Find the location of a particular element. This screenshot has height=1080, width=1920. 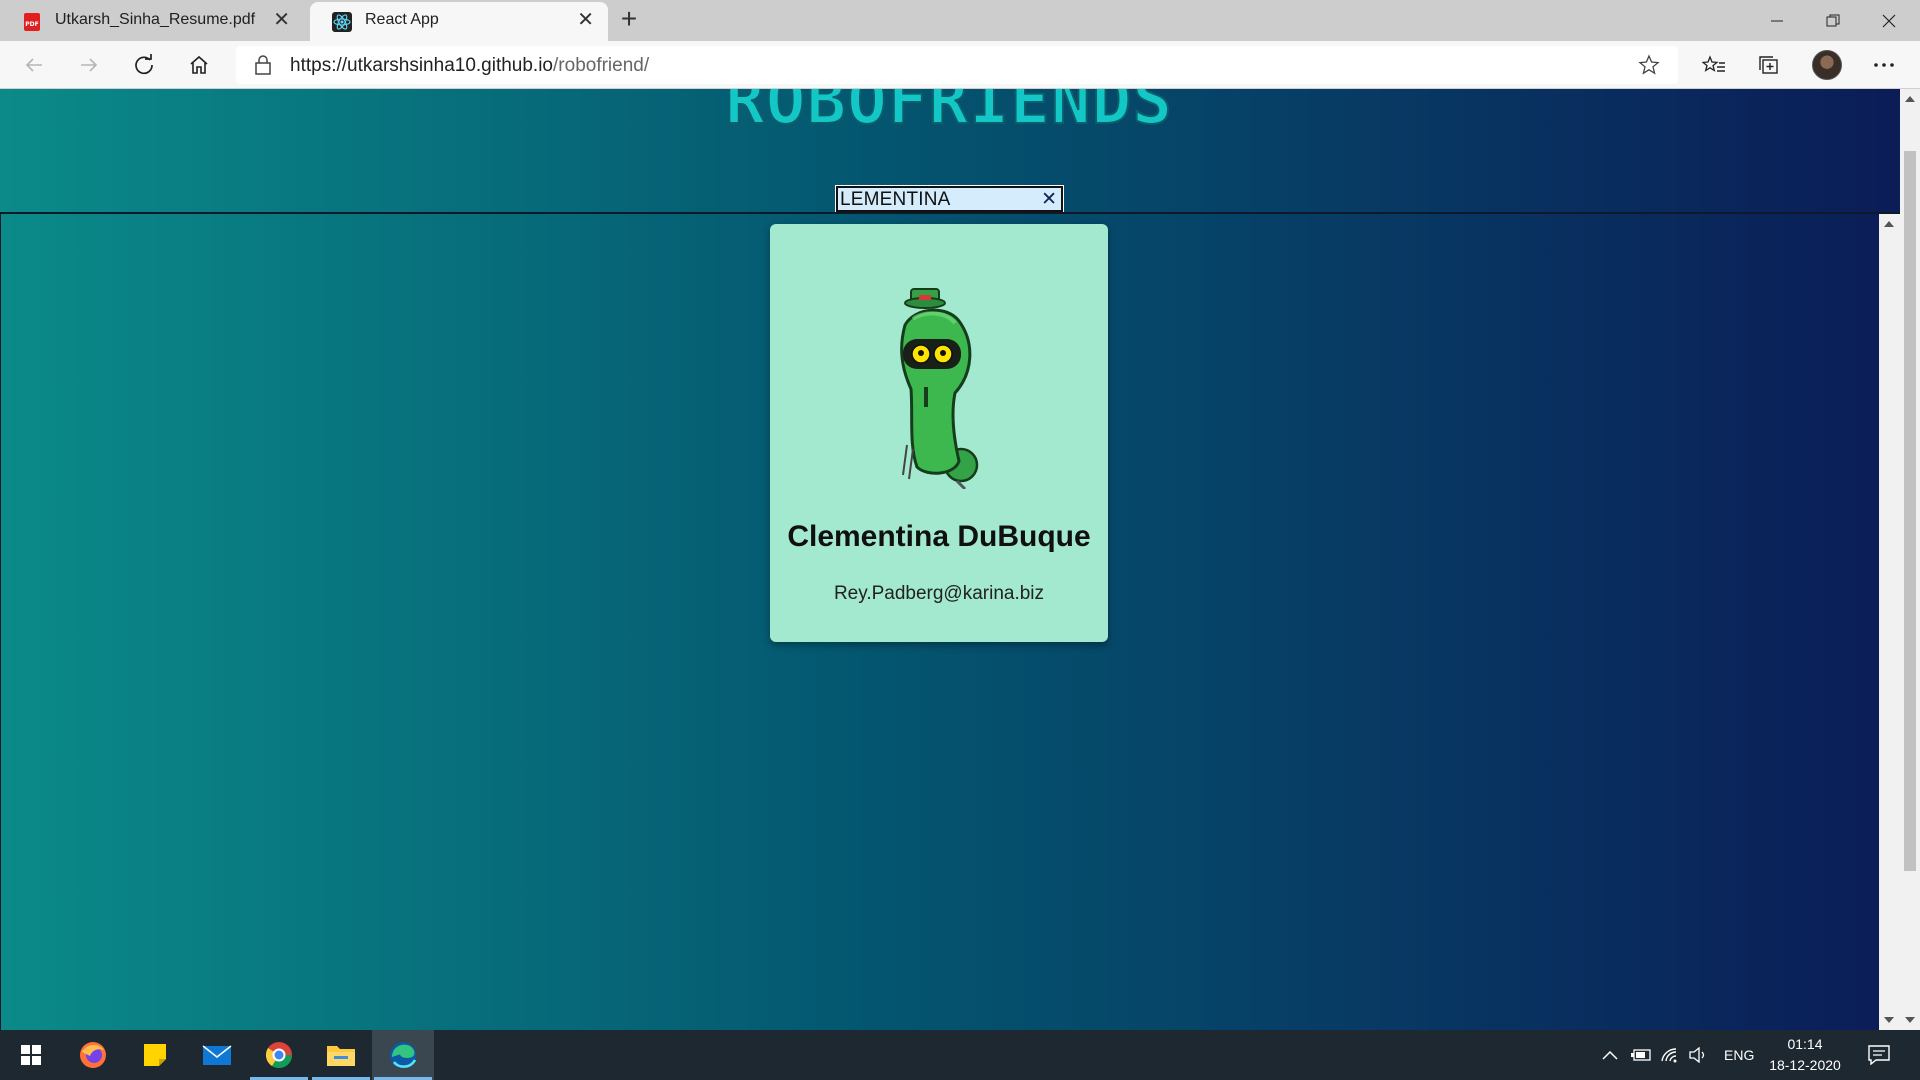

svg-text: PDF is located at coordinates (31, 24).